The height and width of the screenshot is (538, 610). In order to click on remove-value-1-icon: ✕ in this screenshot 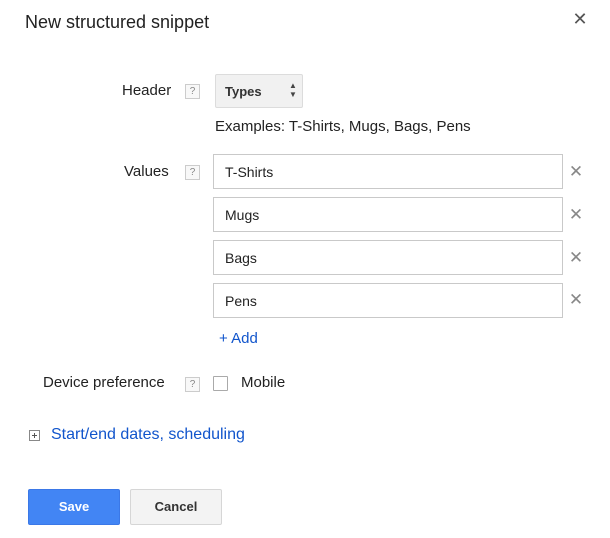, I will do `click(576, 172)`.